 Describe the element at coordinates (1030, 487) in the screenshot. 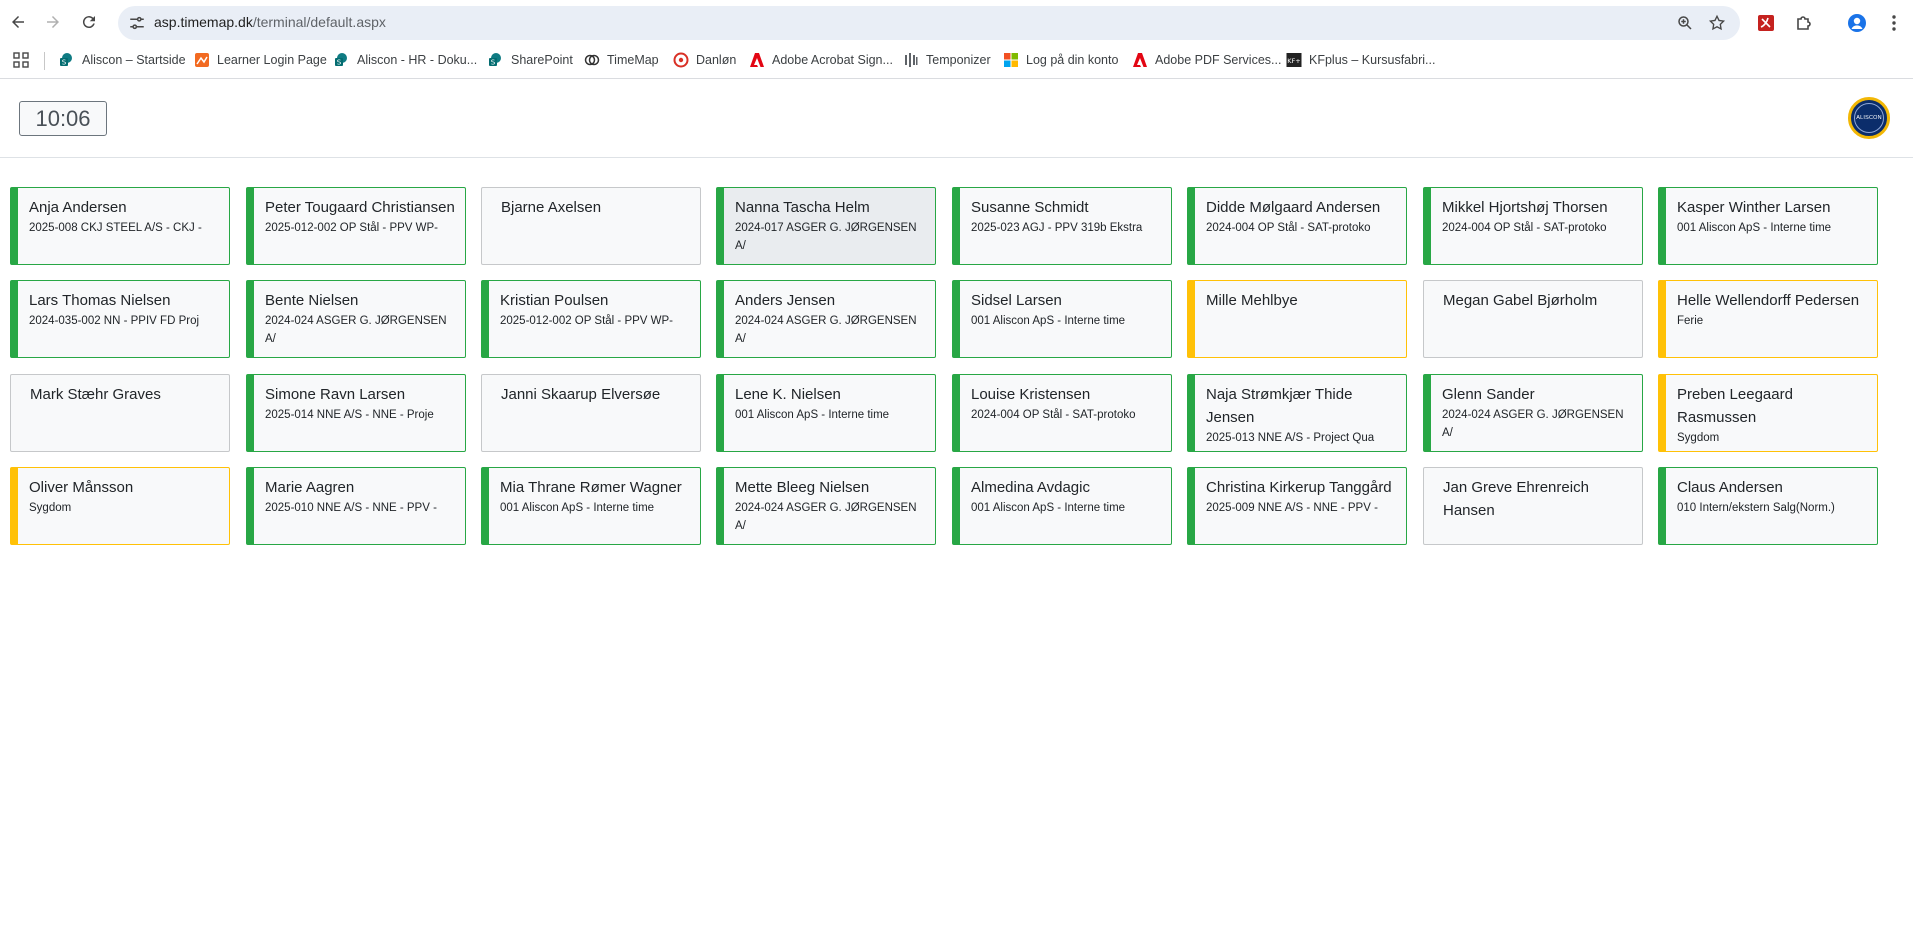

I see `employee-name: Almedina Avdagic` at that location.